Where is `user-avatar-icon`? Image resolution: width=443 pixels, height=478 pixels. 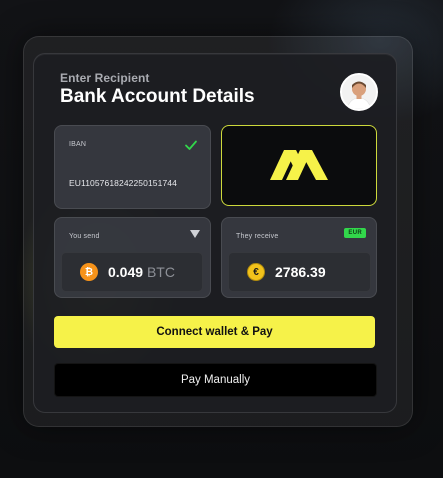
user-avatar-icon is located at coordinates (359, 92).